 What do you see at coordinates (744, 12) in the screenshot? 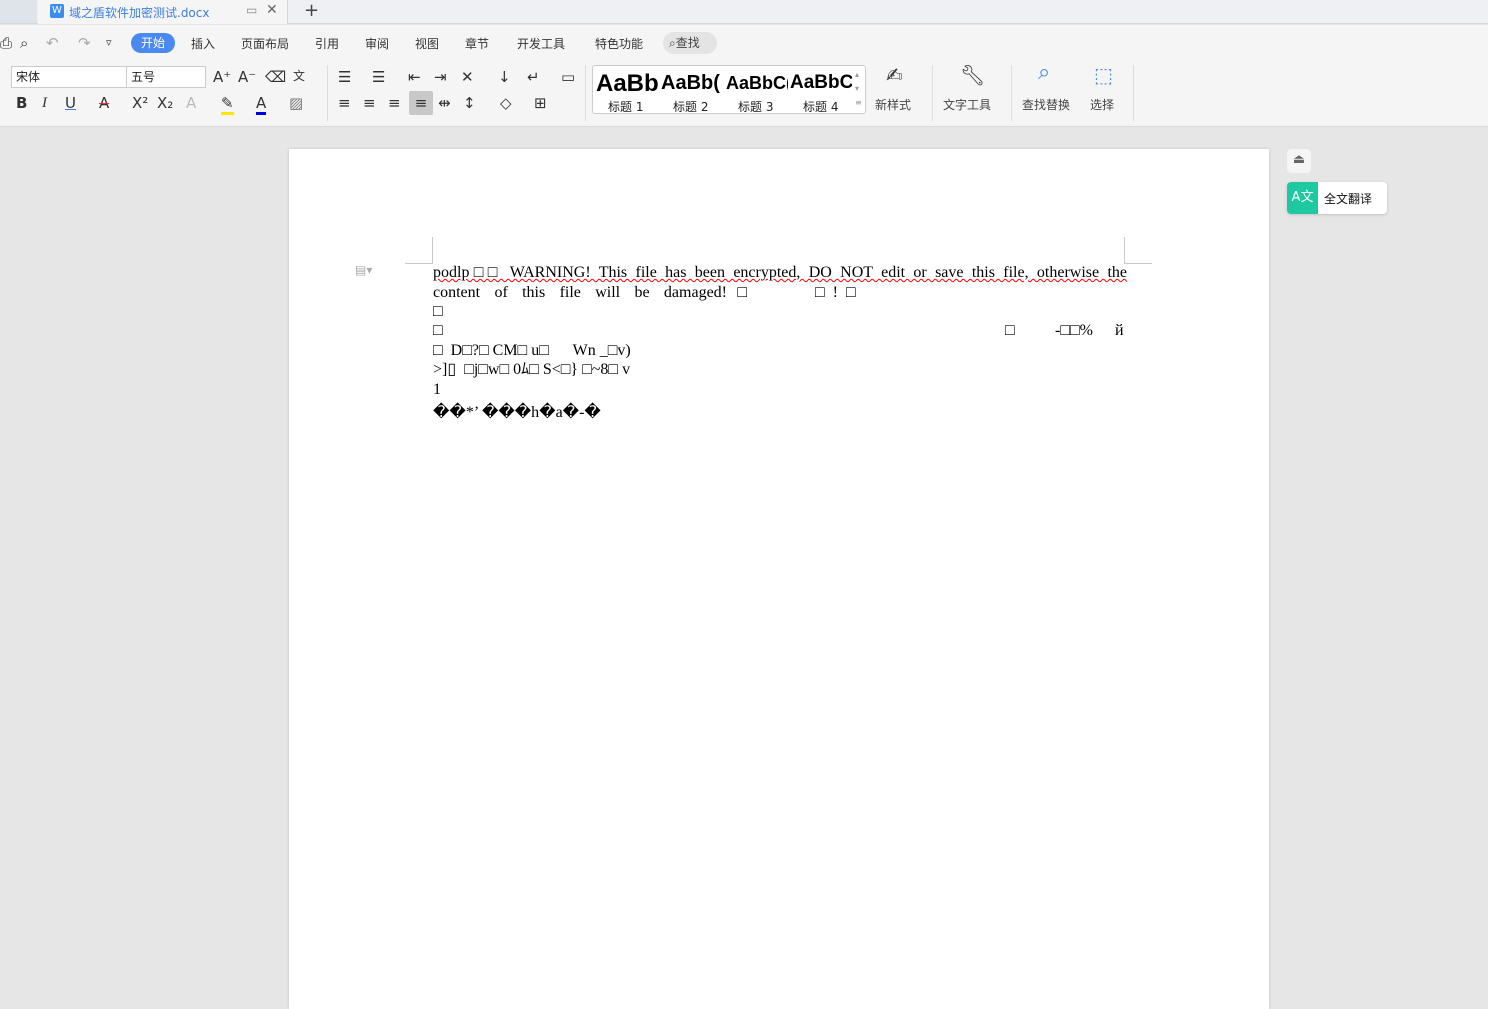
I see `tab-bar: W 域之盾软件加密测试.docx ▭ ✕ +` at bounding box center [744, 12].